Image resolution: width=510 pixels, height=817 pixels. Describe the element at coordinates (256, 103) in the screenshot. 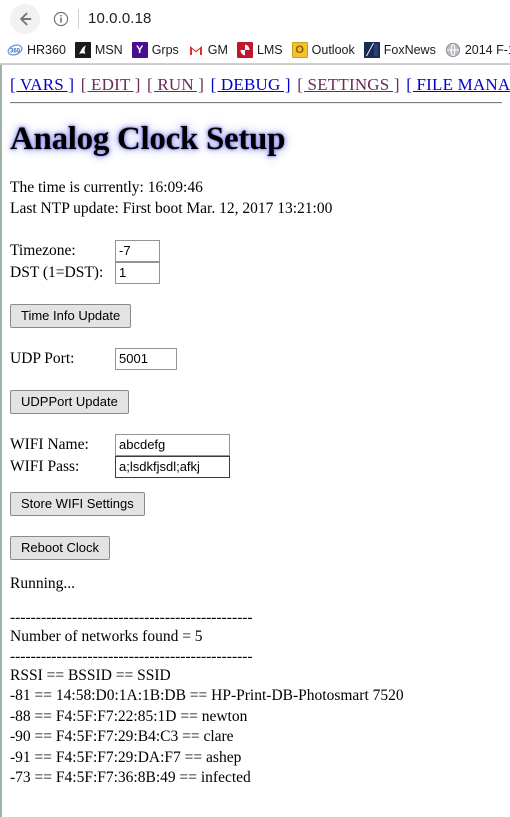

I see `nav-divider` at that location.